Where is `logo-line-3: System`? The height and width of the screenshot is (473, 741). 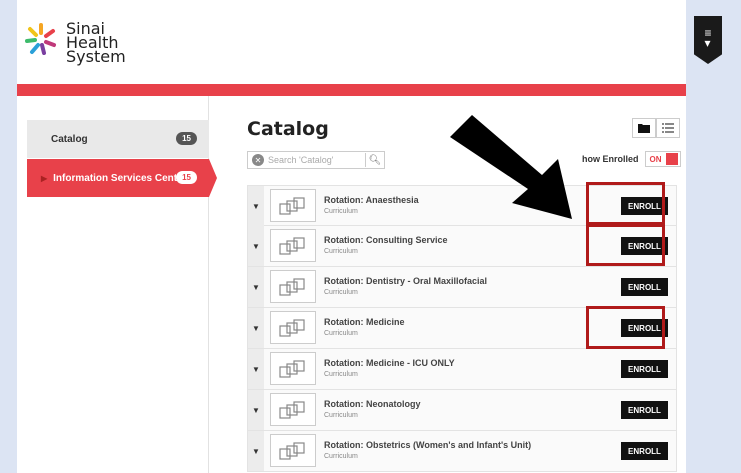 logo-line-3: System is located at coordinates (96, 56).